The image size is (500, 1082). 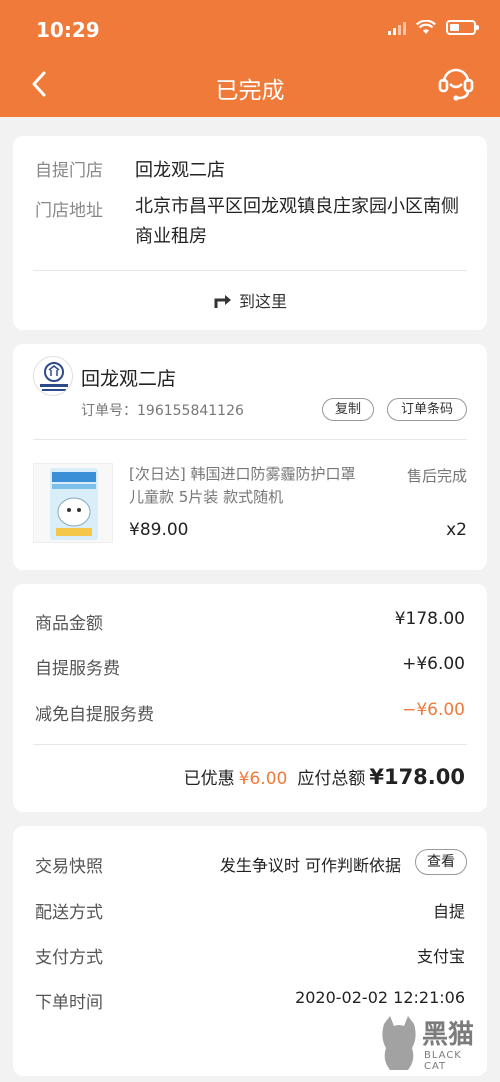 I want to click on page-title: 已完成, so click(x=250, y=91).